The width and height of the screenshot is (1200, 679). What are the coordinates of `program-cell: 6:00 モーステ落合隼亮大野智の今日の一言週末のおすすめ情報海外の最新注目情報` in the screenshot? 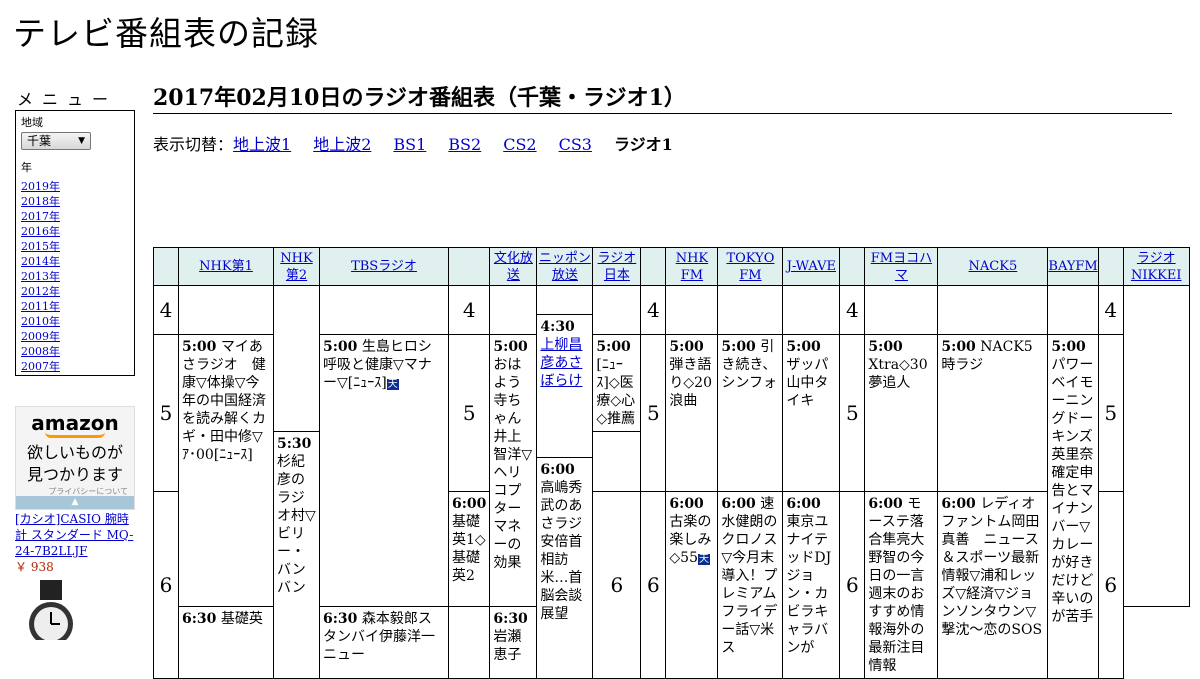 It's located at (901, 585).